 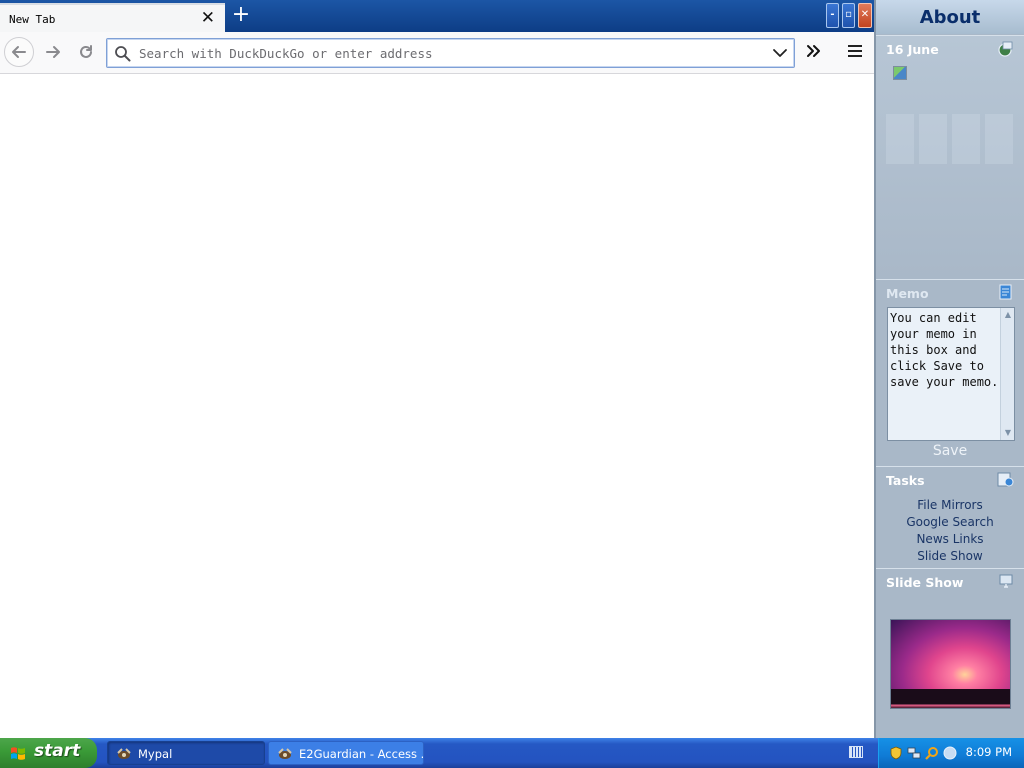 What do you see at coordinates (848, 15) in the screenshot?
I see `restore-button: ▫` at bounding box center [848, 15].